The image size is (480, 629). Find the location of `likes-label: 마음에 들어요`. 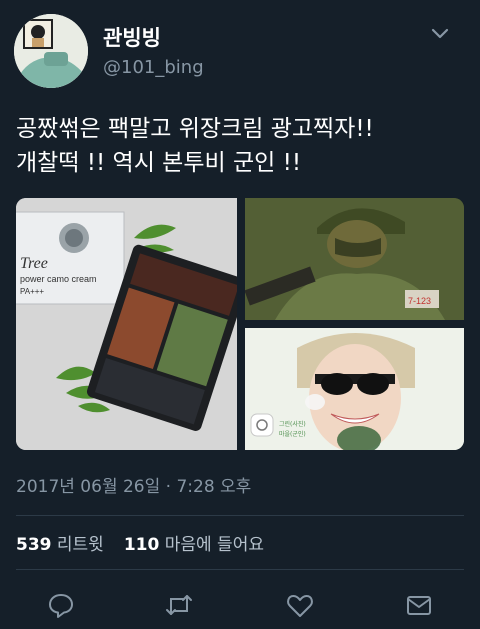

likes-label: 마음에 들어요 is located at coordinates (214, 545).